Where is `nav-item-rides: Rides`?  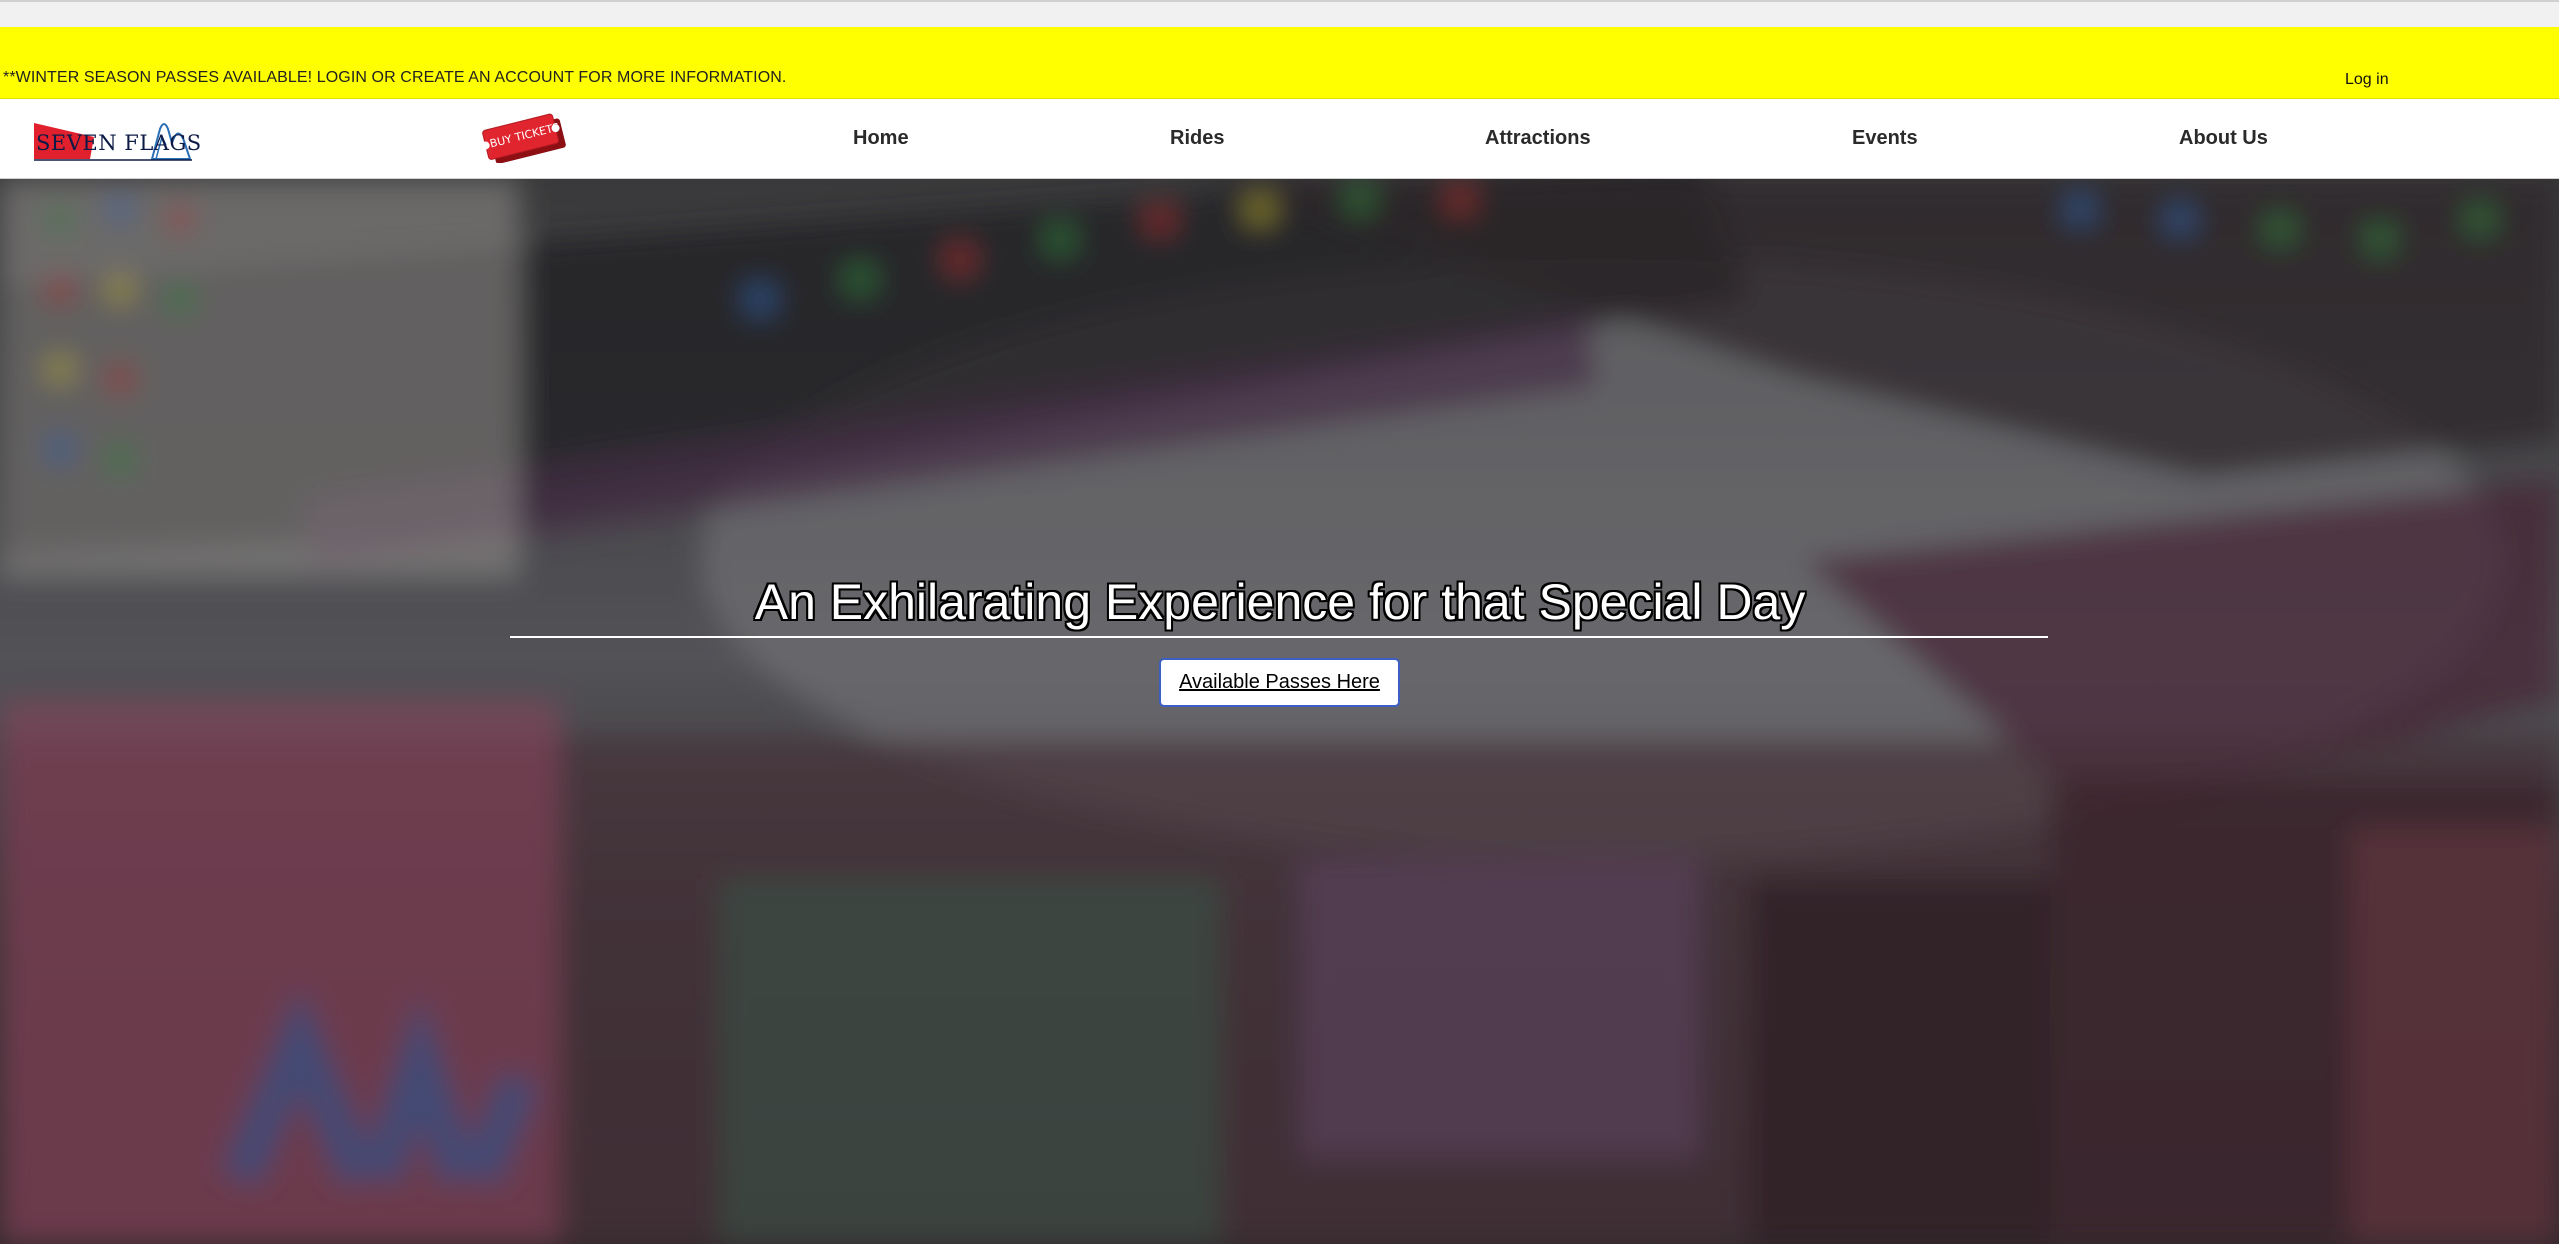 nav-item-rides: Rides is located at coordinates (1197, 138).